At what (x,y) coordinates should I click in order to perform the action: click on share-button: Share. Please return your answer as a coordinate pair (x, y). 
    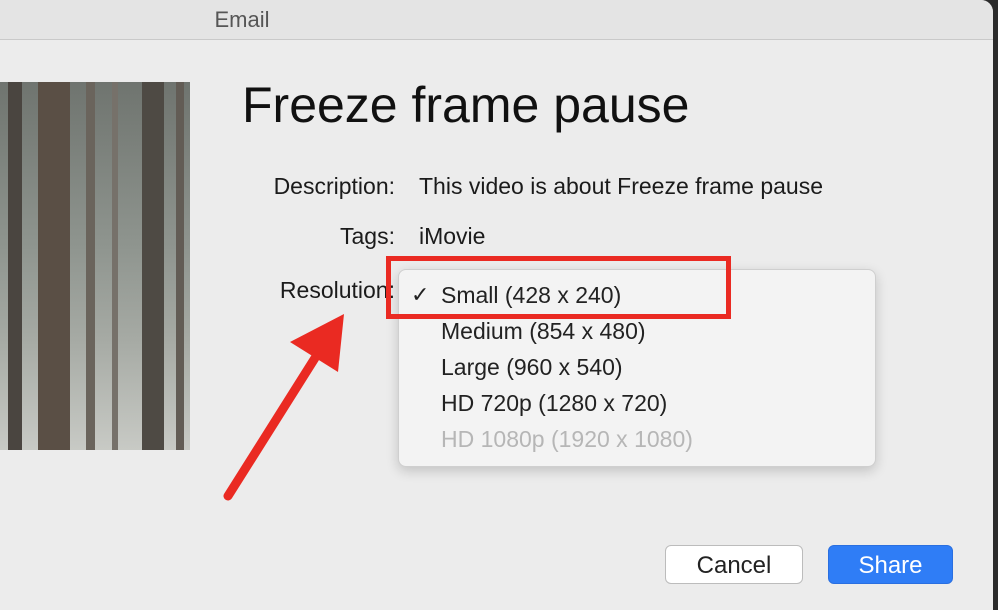
    Looking at the image, I should click on (890, 564).